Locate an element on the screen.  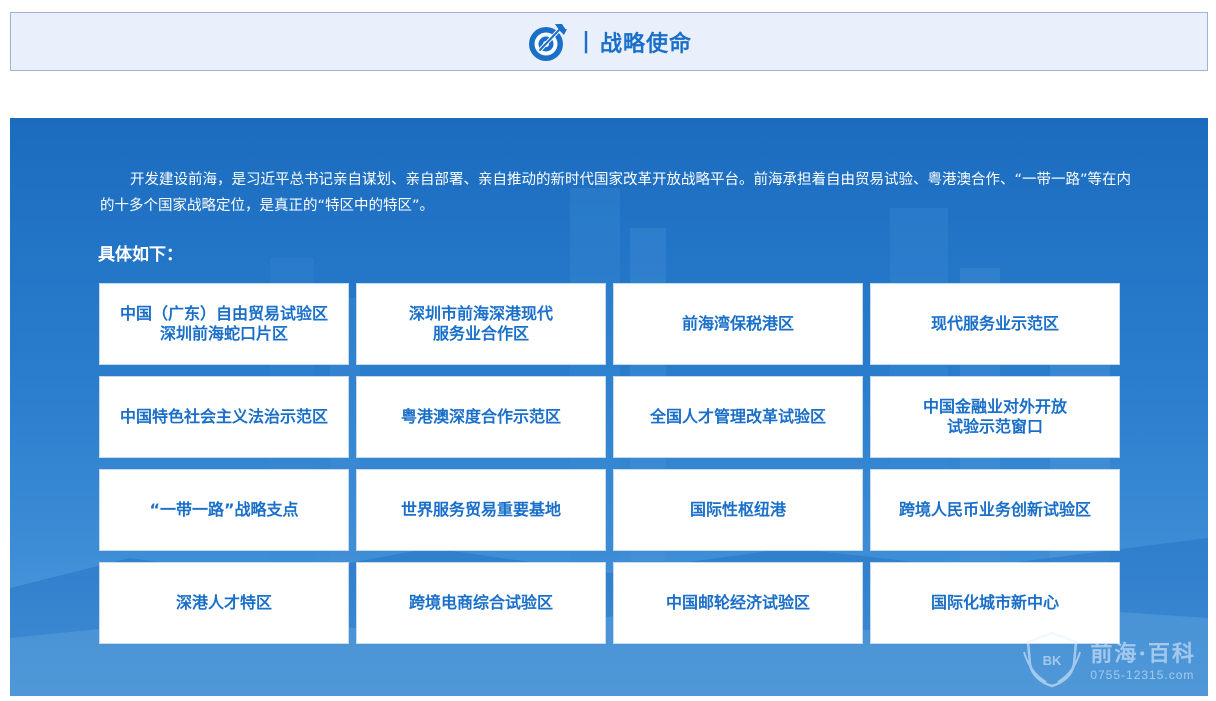
section-header-inner: | 战略使命 is located at coordinates (609, 42).